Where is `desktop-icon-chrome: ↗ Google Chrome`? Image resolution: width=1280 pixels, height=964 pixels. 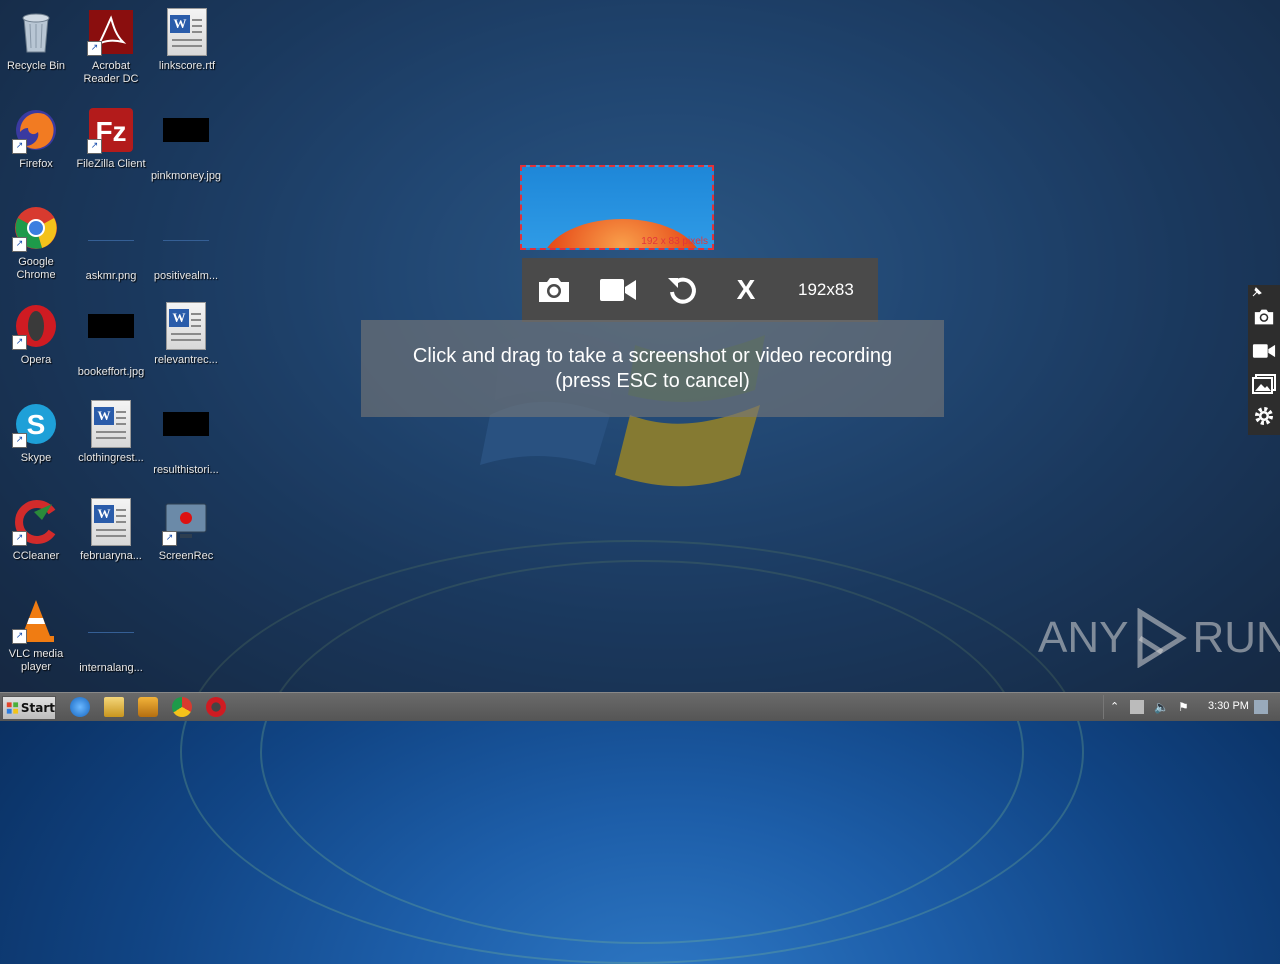
desktop-icon-chrome: ↗ Google Chrome is located at coordinates (37, 243).